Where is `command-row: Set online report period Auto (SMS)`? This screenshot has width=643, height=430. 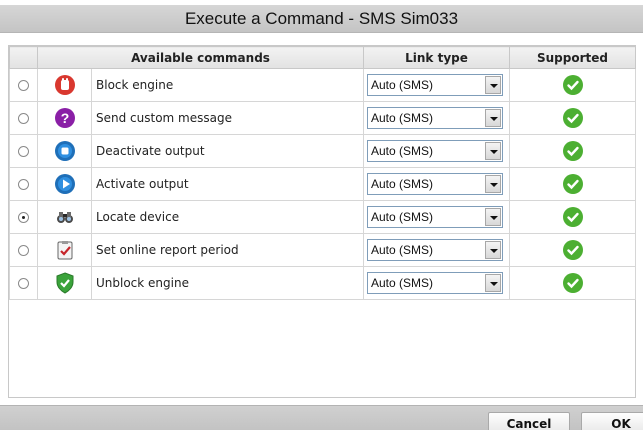 command-row: Set online report period Auto (SMS) is located at coordinates (322, 250).